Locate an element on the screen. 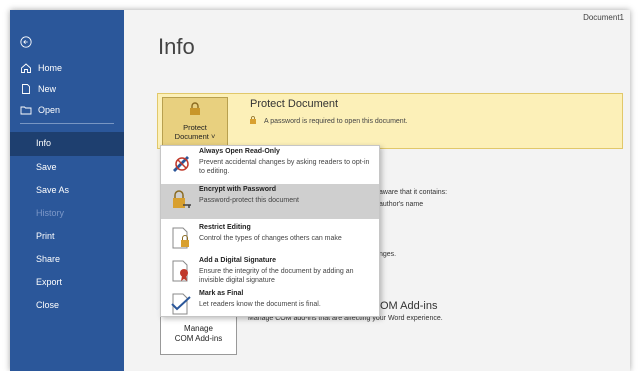 The height and width of the screenshot is (371, 642). document-checkmark-icon is located at coordinates (181, 304).